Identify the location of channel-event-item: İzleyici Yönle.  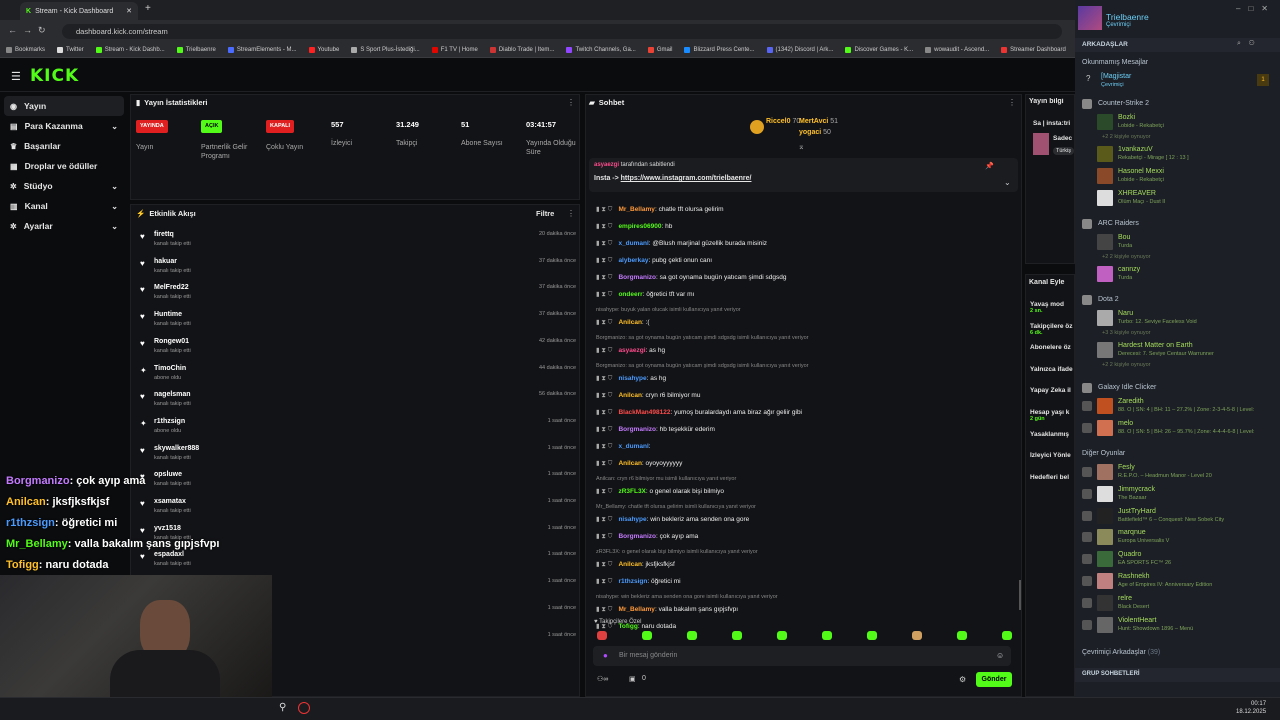
(1052, 455).